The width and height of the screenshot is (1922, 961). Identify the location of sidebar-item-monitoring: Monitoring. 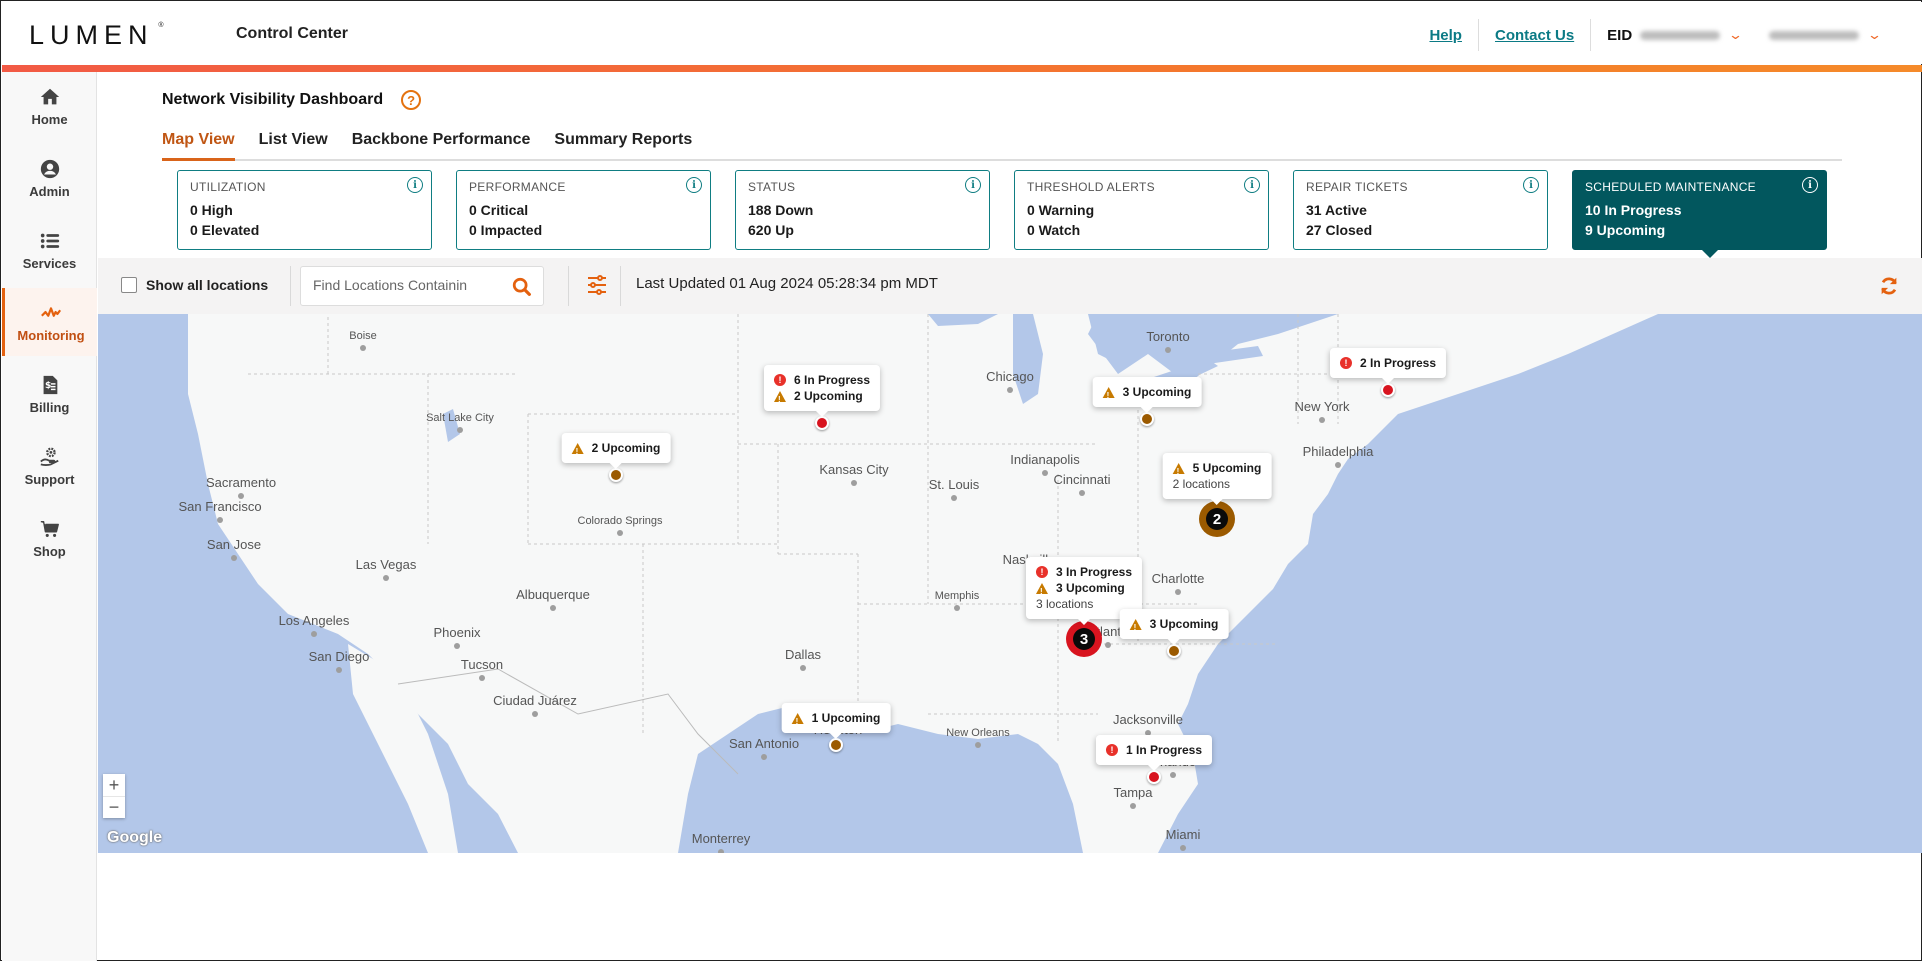
(49, 322).